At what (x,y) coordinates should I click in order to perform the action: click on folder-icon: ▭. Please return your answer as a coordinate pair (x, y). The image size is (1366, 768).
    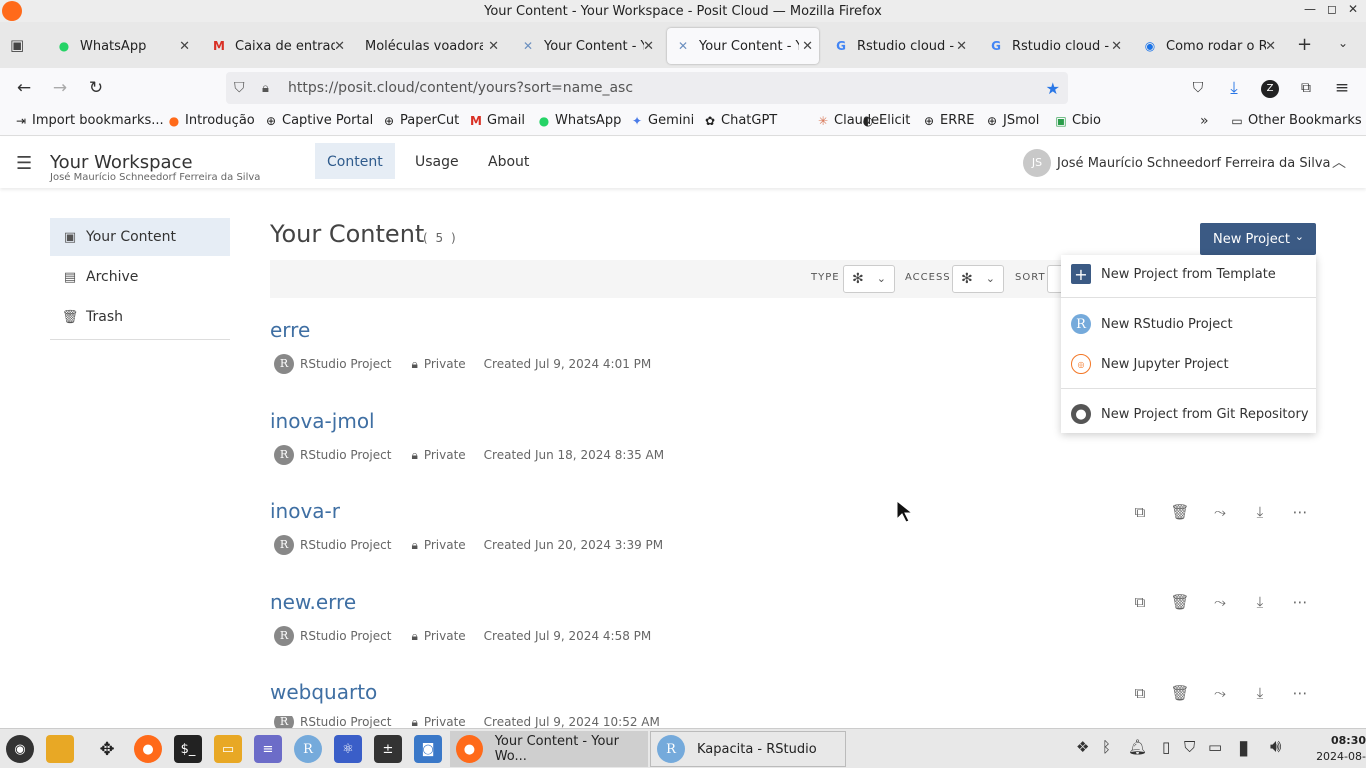
    Looking at the image, I should click on (228, 749).